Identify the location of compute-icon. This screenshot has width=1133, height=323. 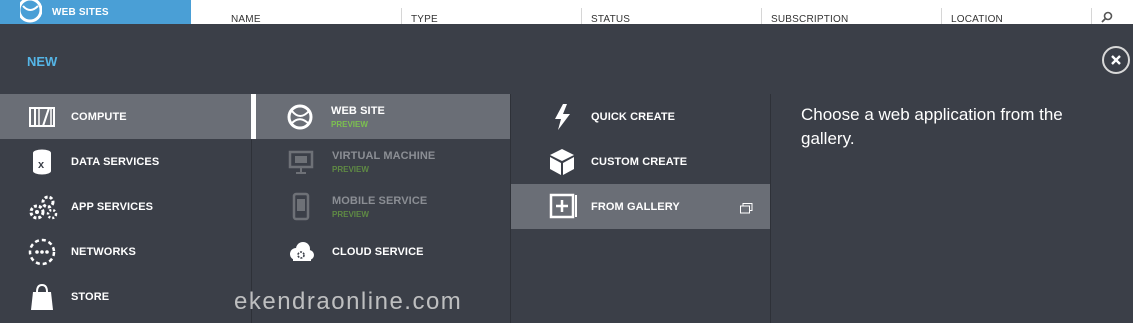
(43, 117).